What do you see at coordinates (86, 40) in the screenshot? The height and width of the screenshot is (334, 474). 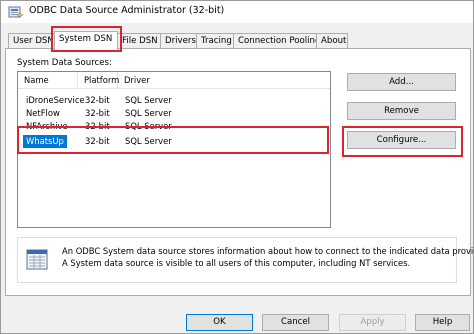 I see `tab-system-dsn: System DSN` at bounding box center [86, 40].